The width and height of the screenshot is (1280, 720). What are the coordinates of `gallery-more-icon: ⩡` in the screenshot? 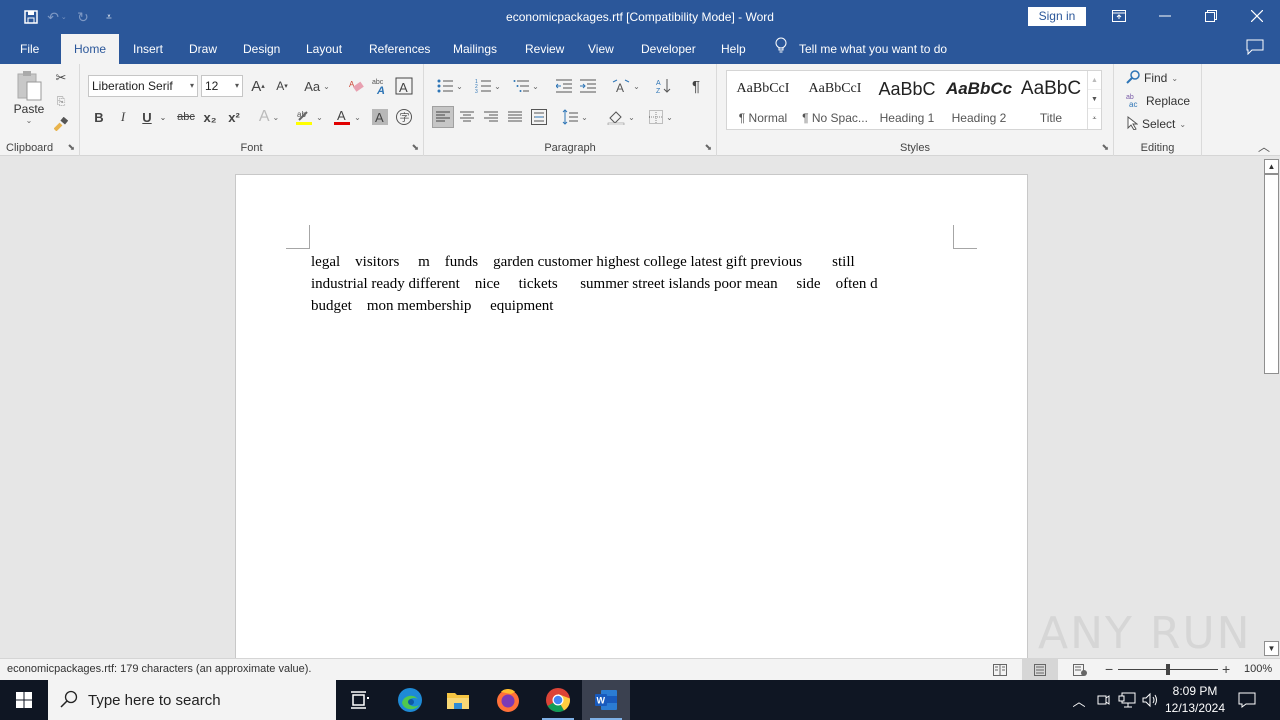 It's located at (1094, 118).